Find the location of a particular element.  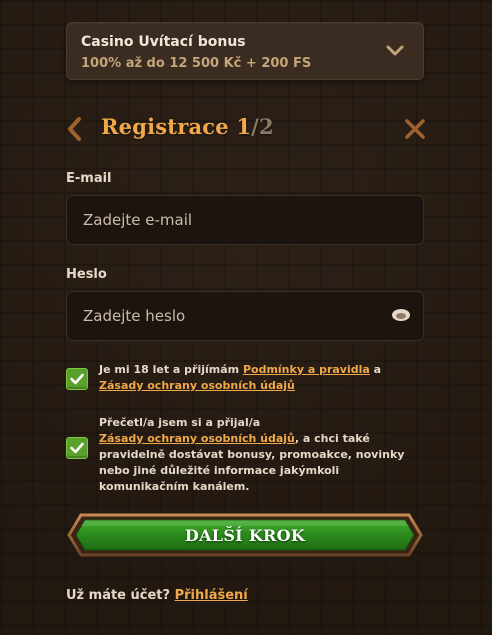

password-label: Heslo is located at coordinates (86, 274).